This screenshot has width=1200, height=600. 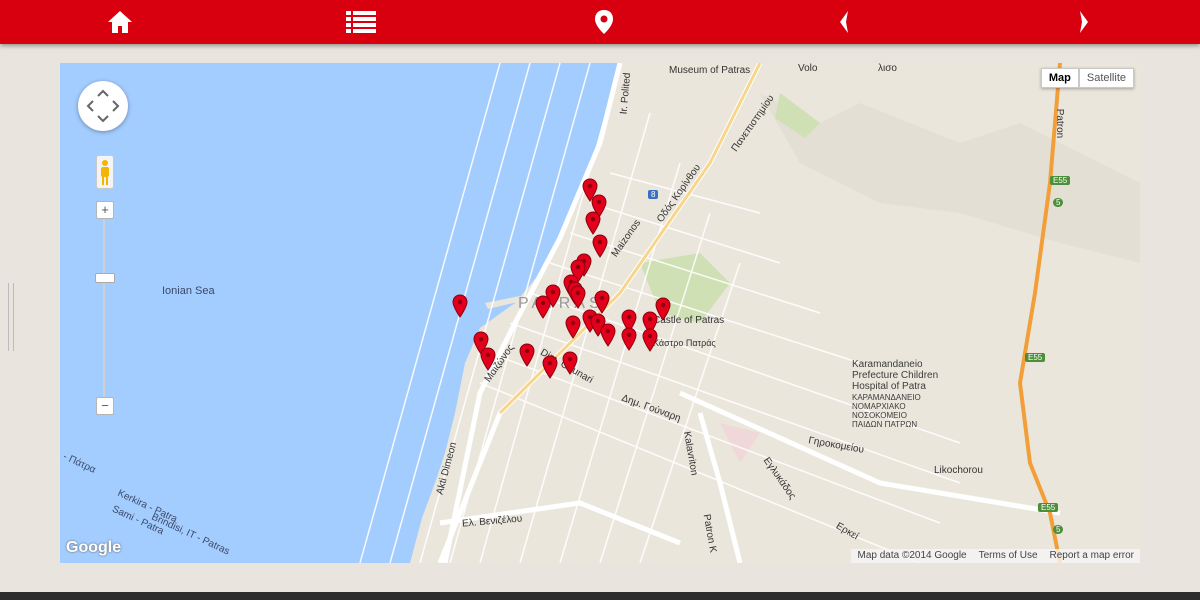 I want to click on pan-control, so click(x=103, y=106).